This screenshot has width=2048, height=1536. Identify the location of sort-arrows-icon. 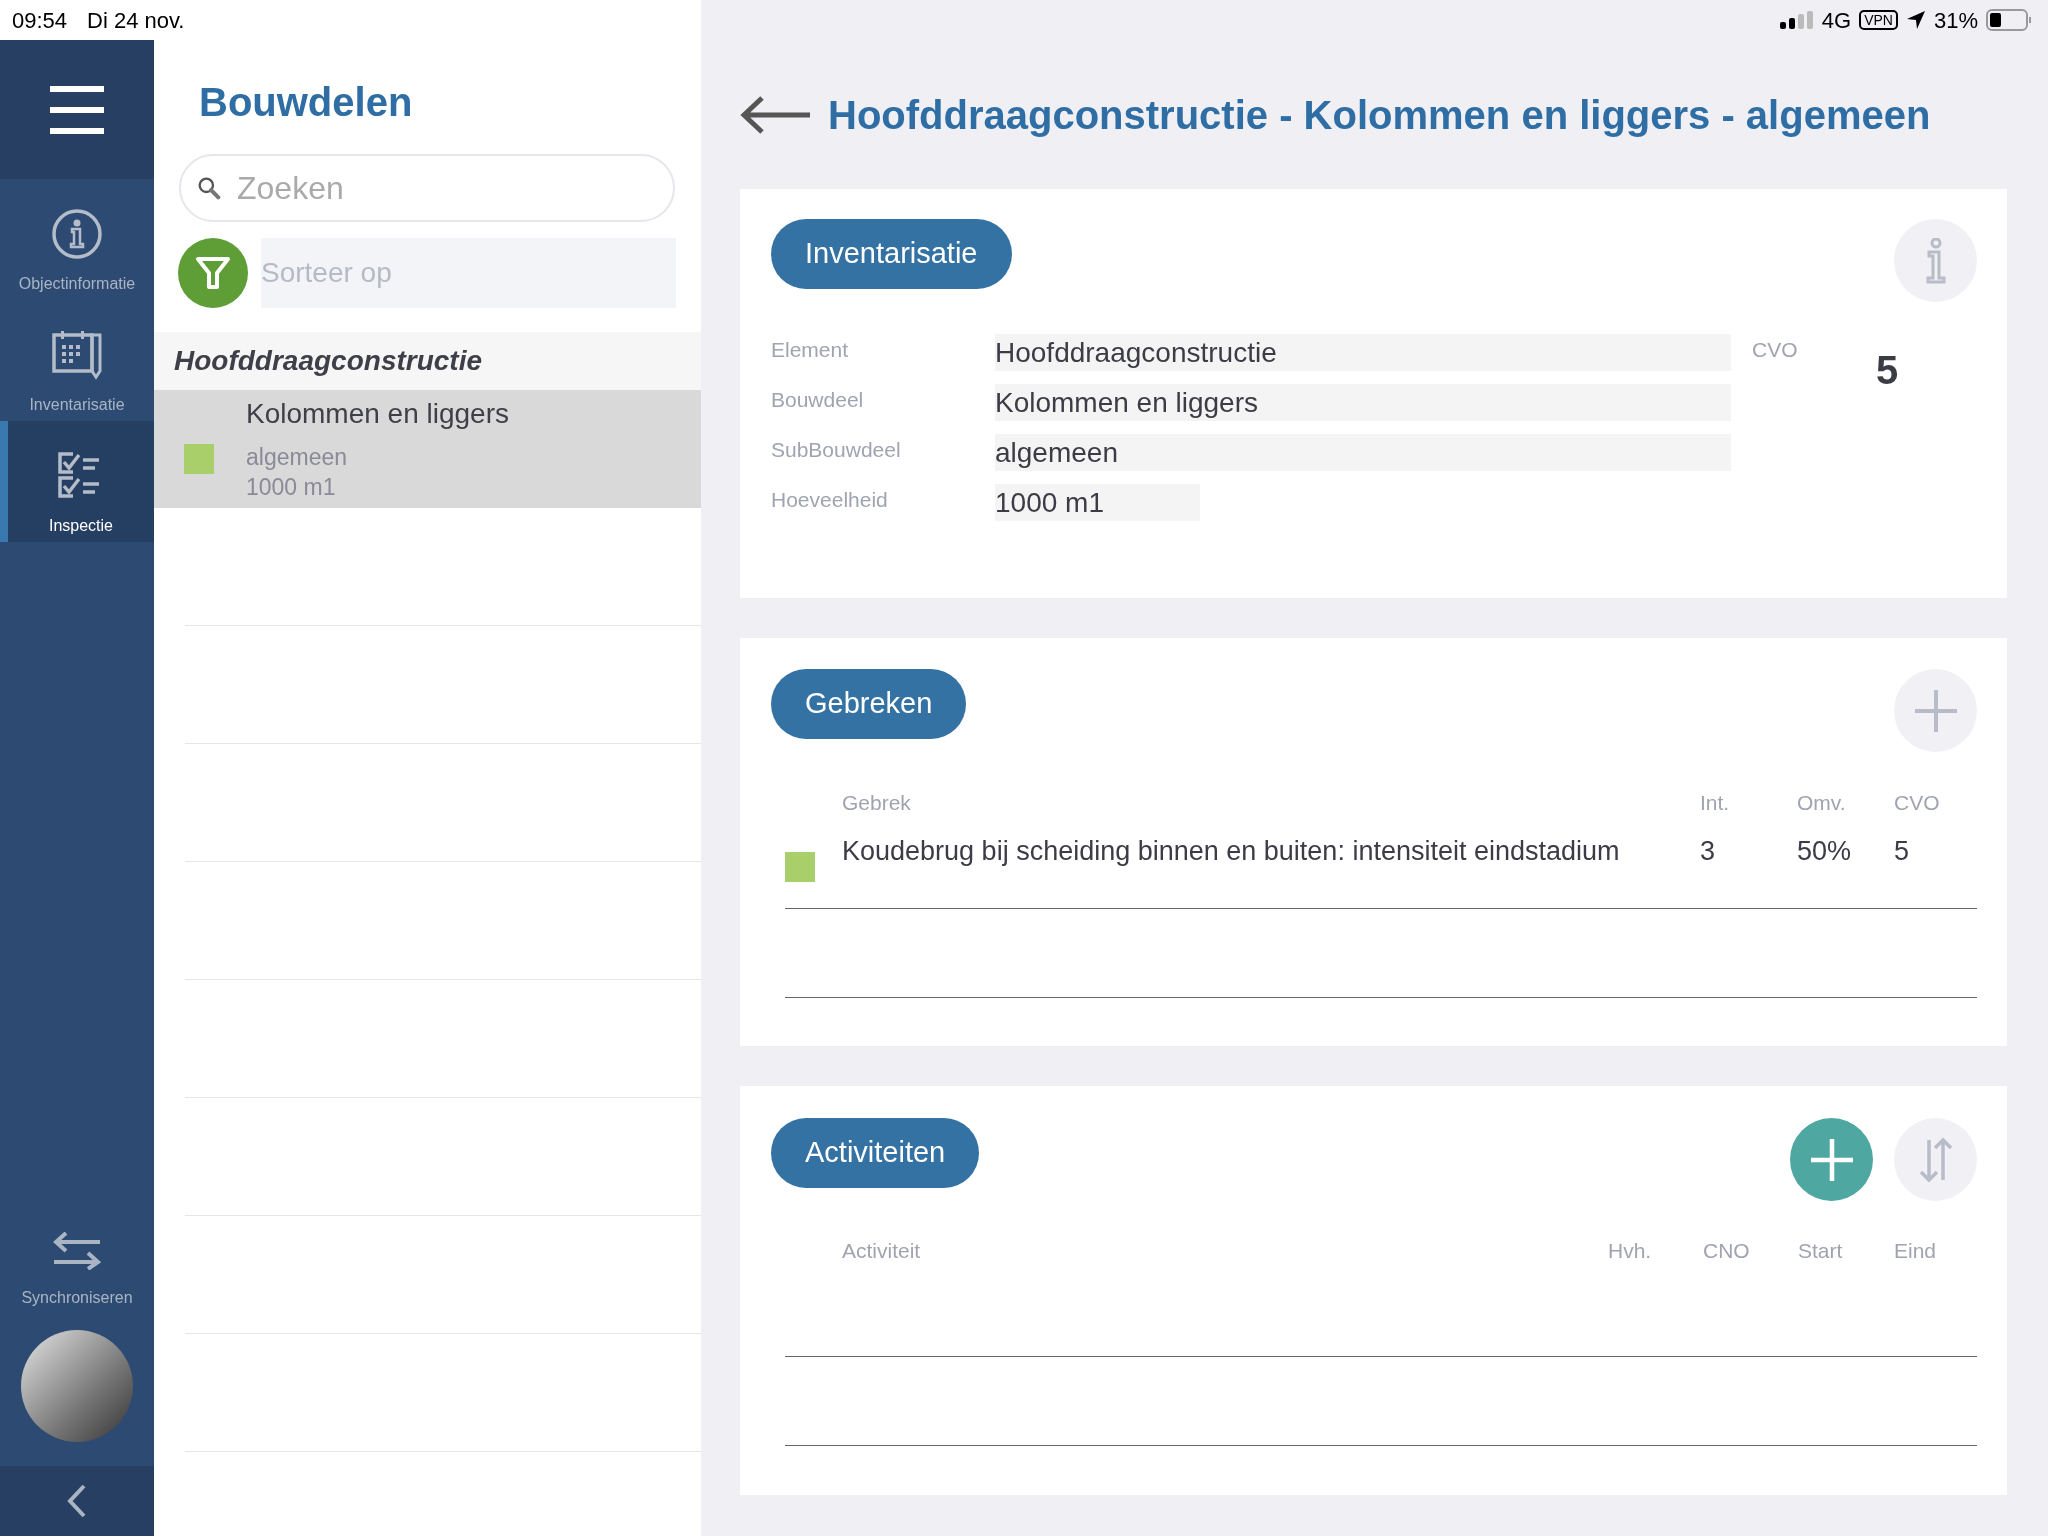
(1935, 1159).